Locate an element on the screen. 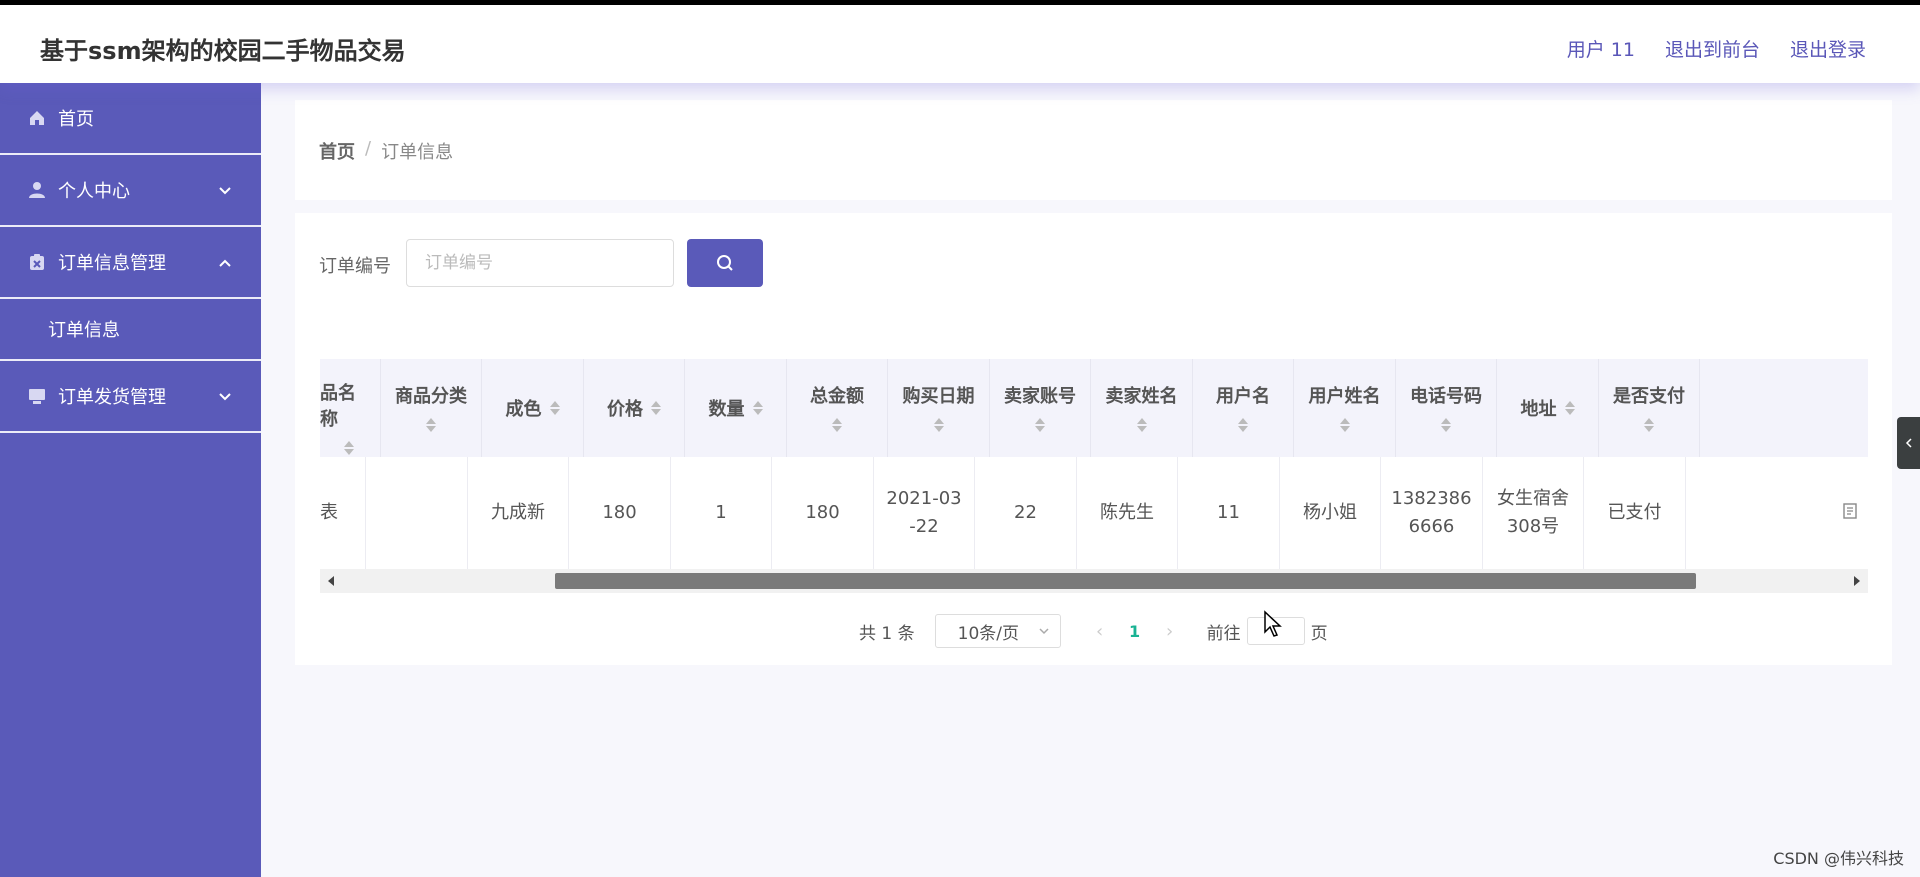 The width and height of the screenshot is (1920, 877). scrollbar-thumb is located at coordinates (1125, 581).